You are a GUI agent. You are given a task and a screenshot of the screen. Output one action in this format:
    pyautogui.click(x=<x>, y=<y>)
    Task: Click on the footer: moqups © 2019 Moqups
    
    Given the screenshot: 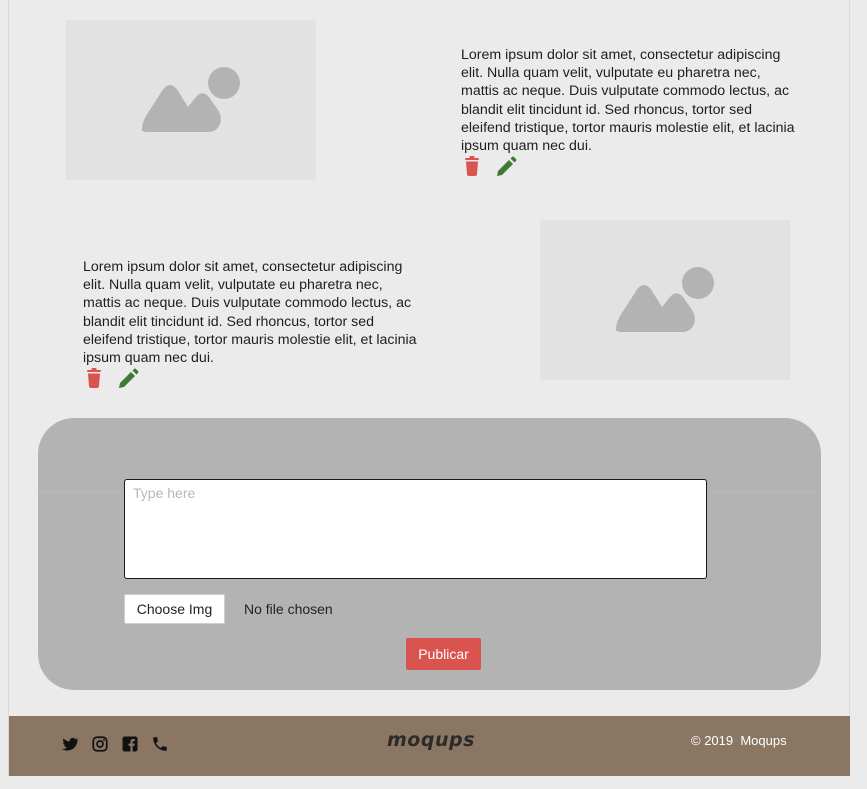 What is the action you would take?
    pyautogui.click(x=429, y=746)
    